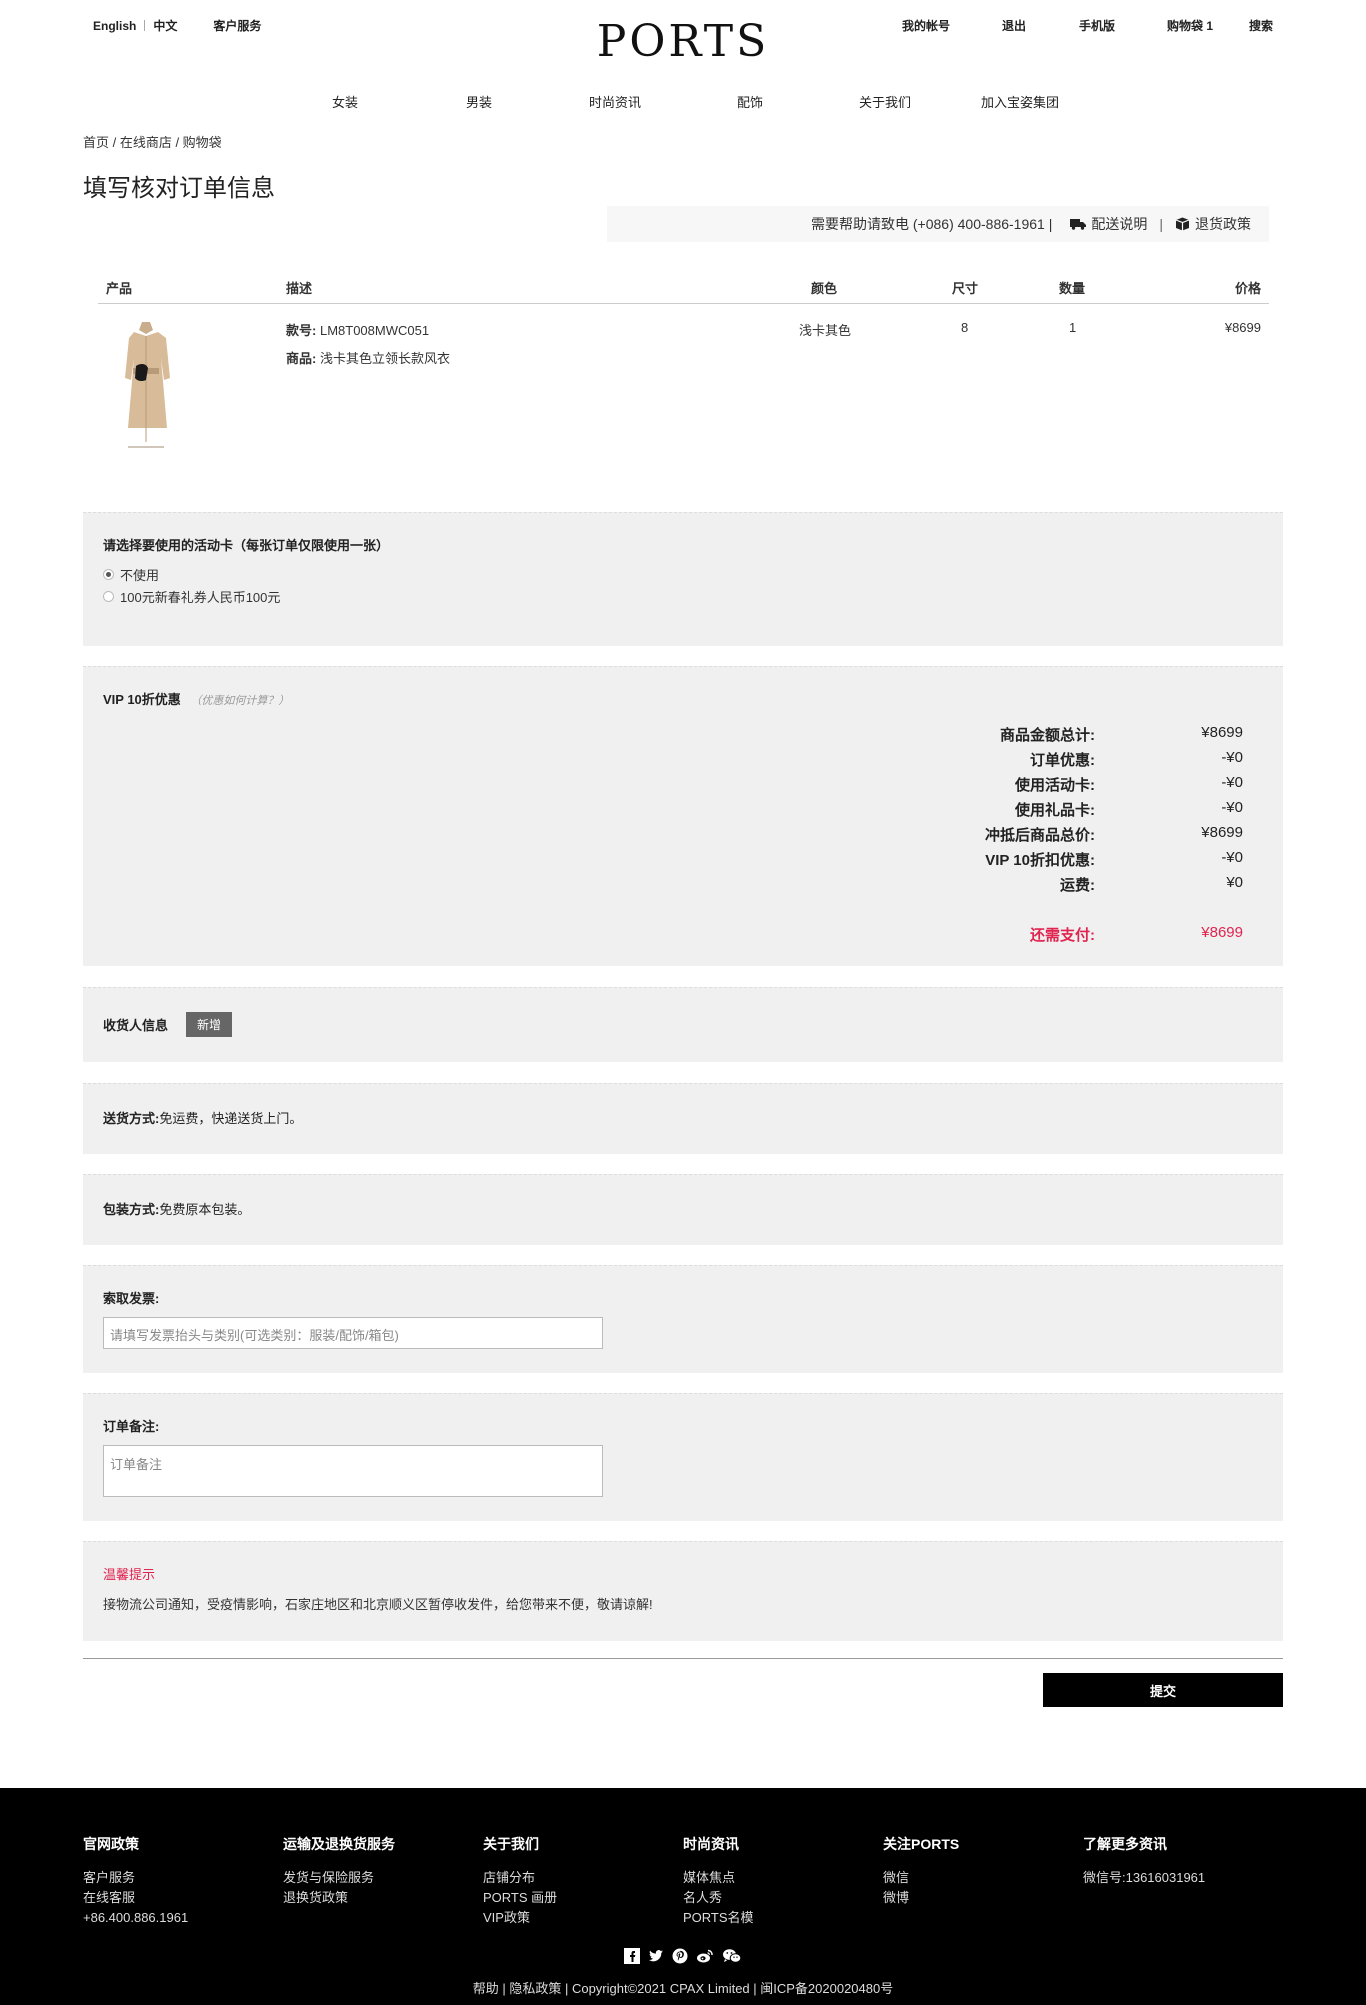 This screenshot has width=1366, height=2005. I want to click on pinterest-icon, so click(680, 1956).